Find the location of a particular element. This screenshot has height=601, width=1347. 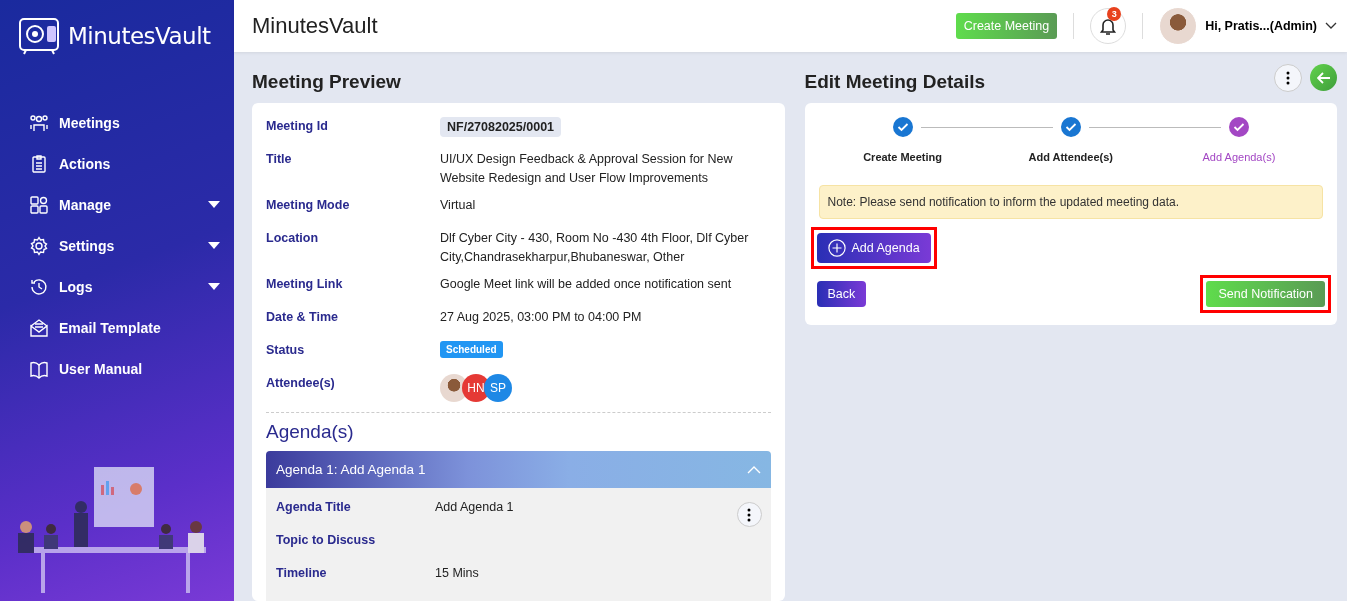

sidebar-item: Settings is located at coordinates (117, 245).